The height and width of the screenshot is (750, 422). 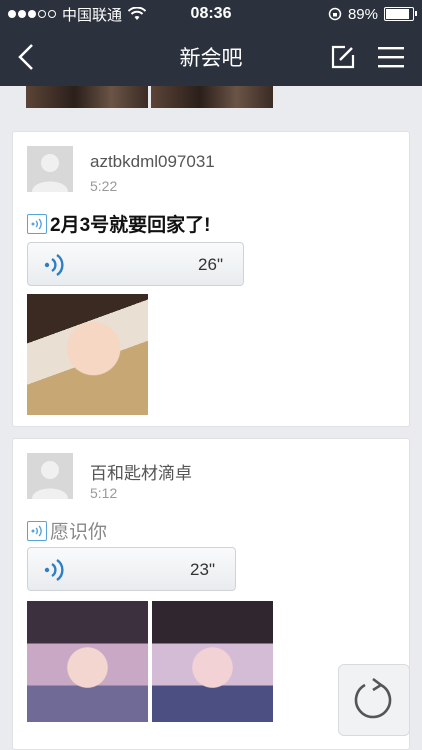 I want to click on refresh-button, so click(x=374, y=700).